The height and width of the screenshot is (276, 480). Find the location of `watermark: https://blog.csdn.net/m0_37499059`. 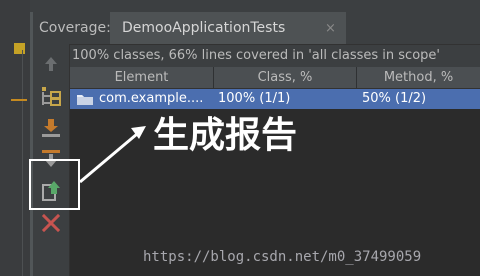

watermark: https://blog.csdn.net/m0_37499059 is located at coordinates (282, 257).